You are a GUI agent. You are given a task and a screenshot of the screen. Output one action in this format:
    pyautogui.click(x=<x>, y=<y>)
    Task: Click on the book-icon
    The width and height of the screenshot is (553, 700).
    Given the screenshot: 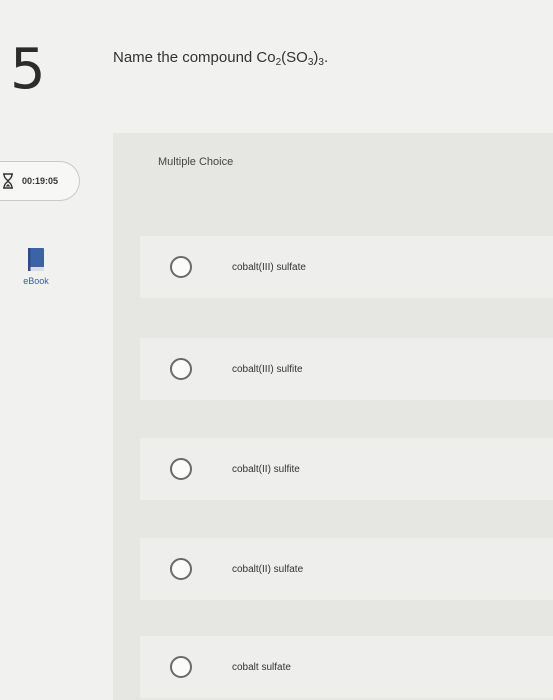 What is the action you would take?
    pyautogui.click(x=36, y=259)
    